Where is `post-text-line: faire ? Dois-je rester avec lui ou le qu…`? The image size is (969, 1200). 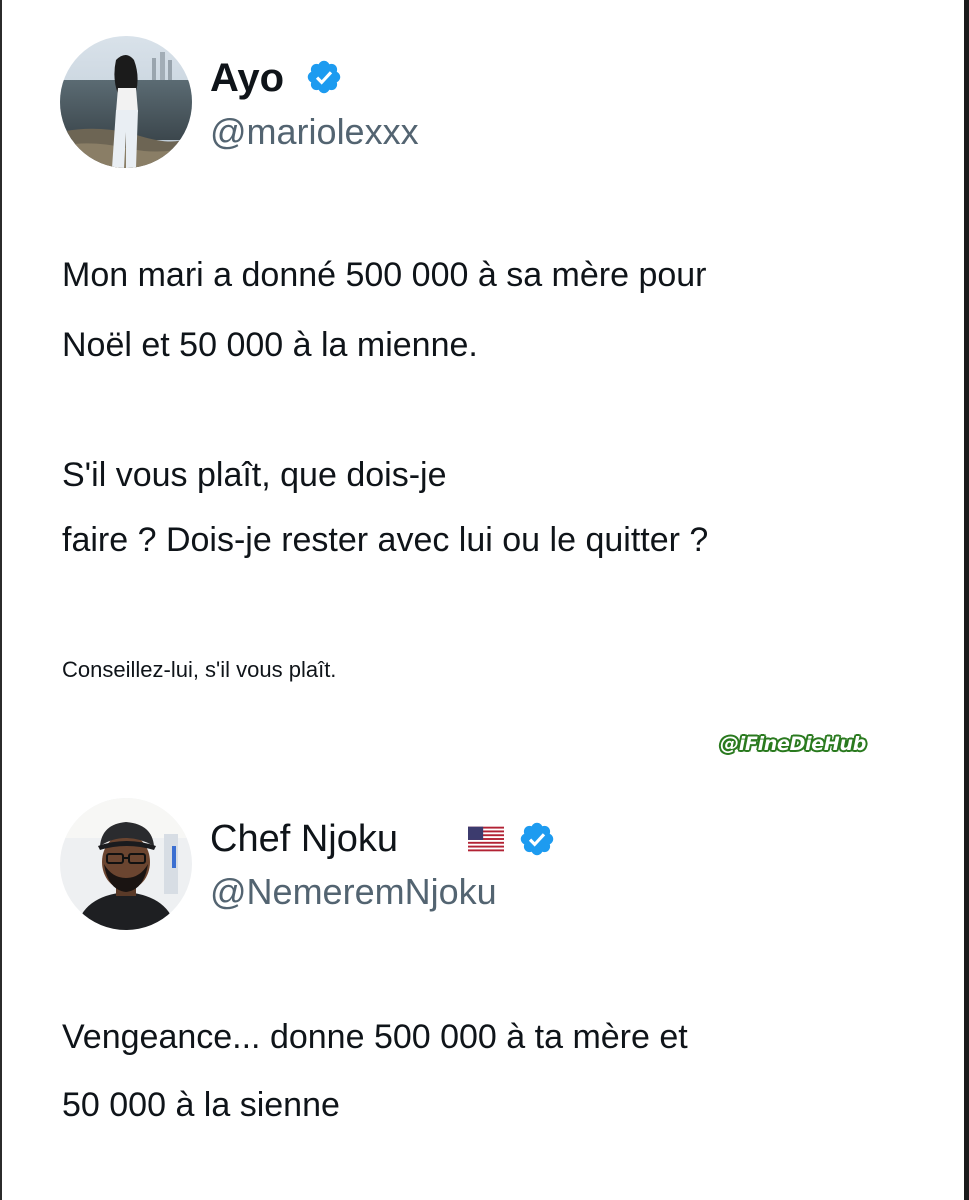
post-text-line: faire ? Dois-je rester avec lui ou le qu… is located at coordinates (385, 540).